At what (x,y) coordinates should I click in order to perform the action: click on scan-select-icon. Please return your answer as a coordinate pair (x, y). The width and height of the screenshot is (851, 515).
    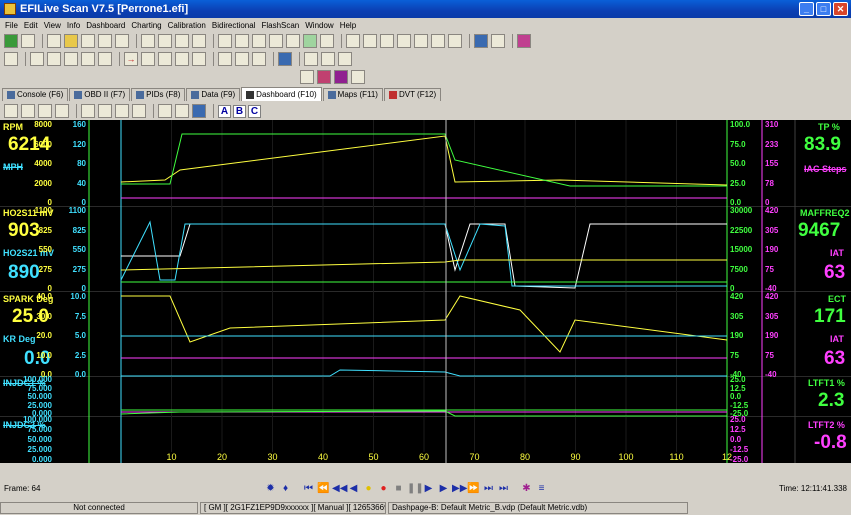
    Looking at the image, I should click on (324, 77).